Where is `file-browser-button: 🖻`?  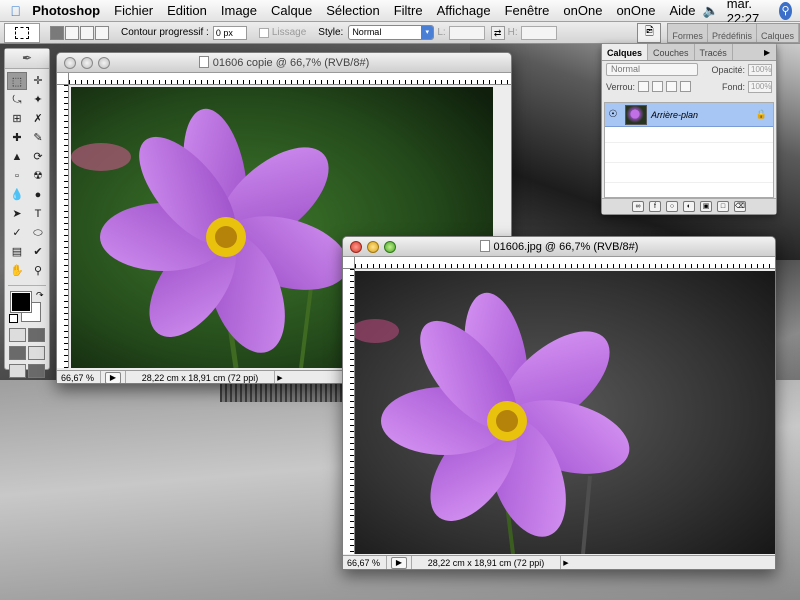
file-browser-button: 🖻 is located at coordinates (649, 32).